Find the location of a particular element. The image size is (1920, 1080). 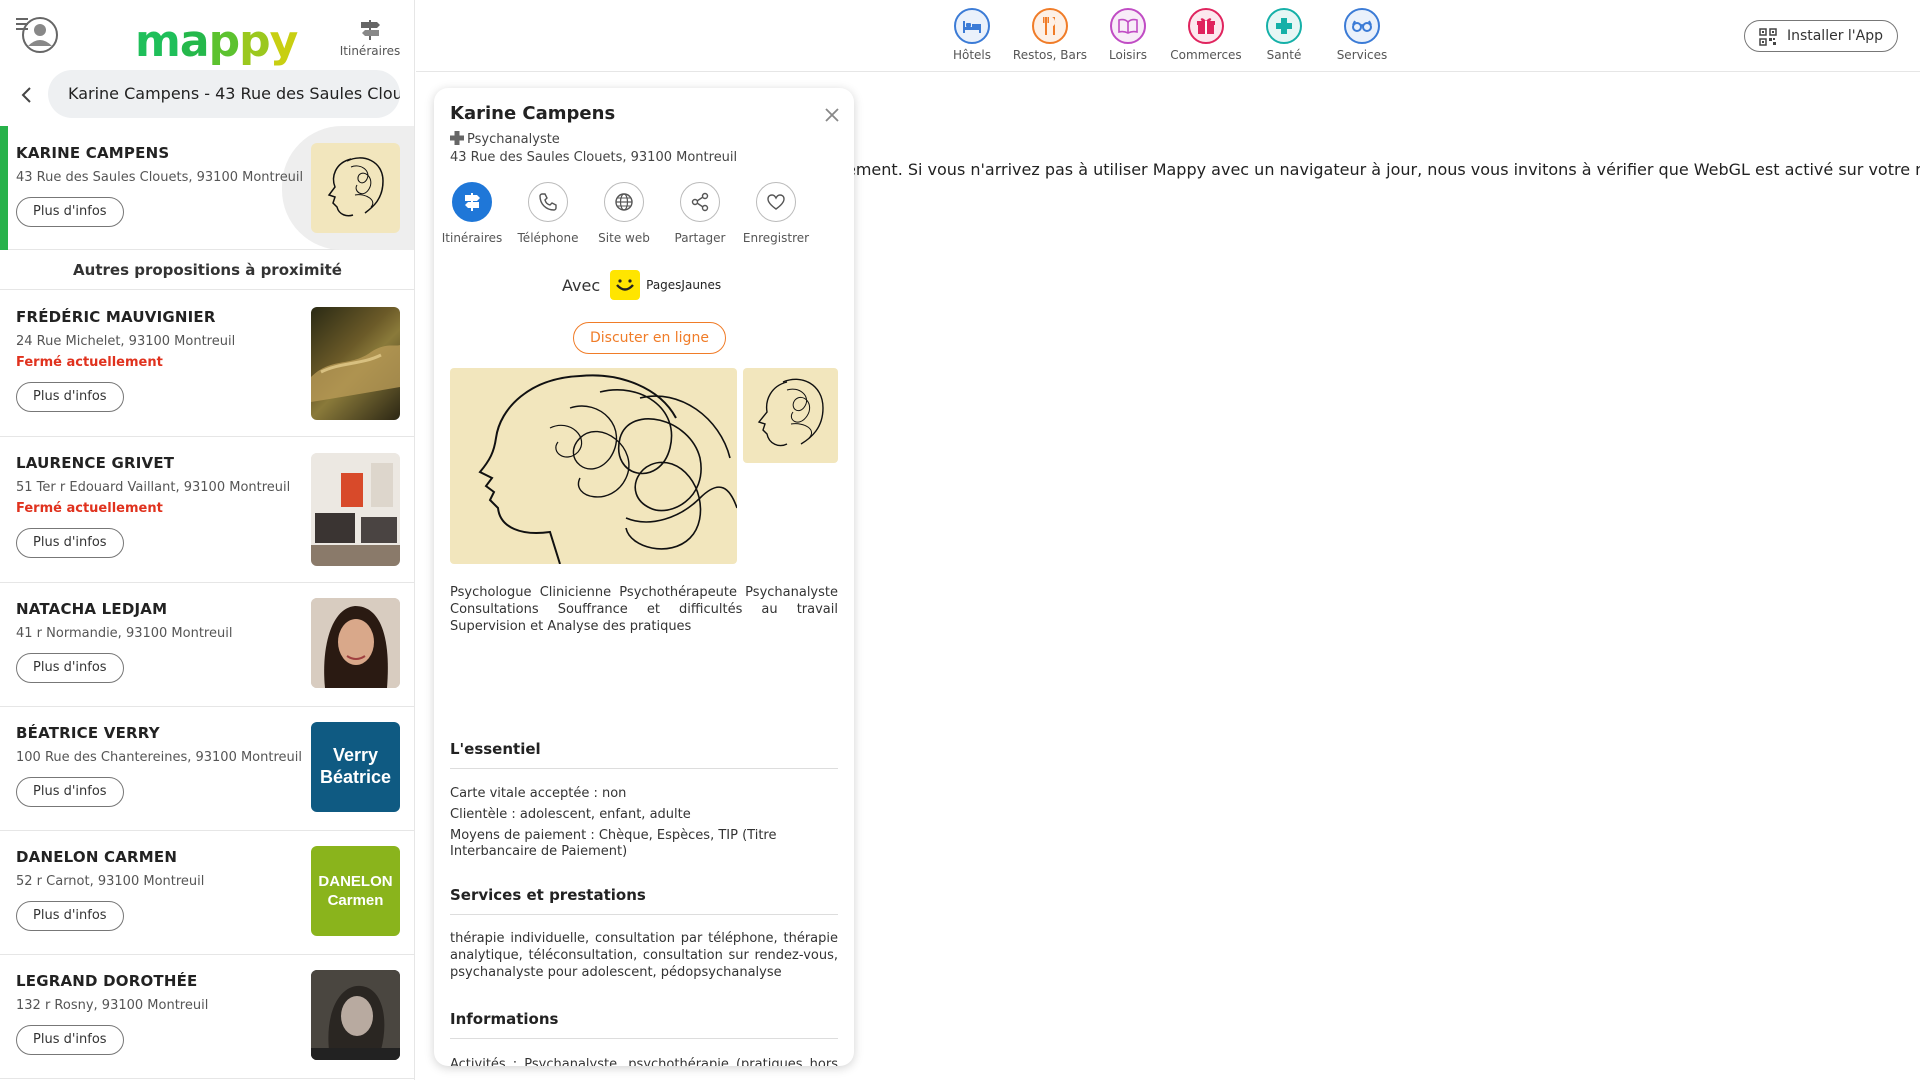

mappy-logo: mappy is located at coordinates (217, 41).